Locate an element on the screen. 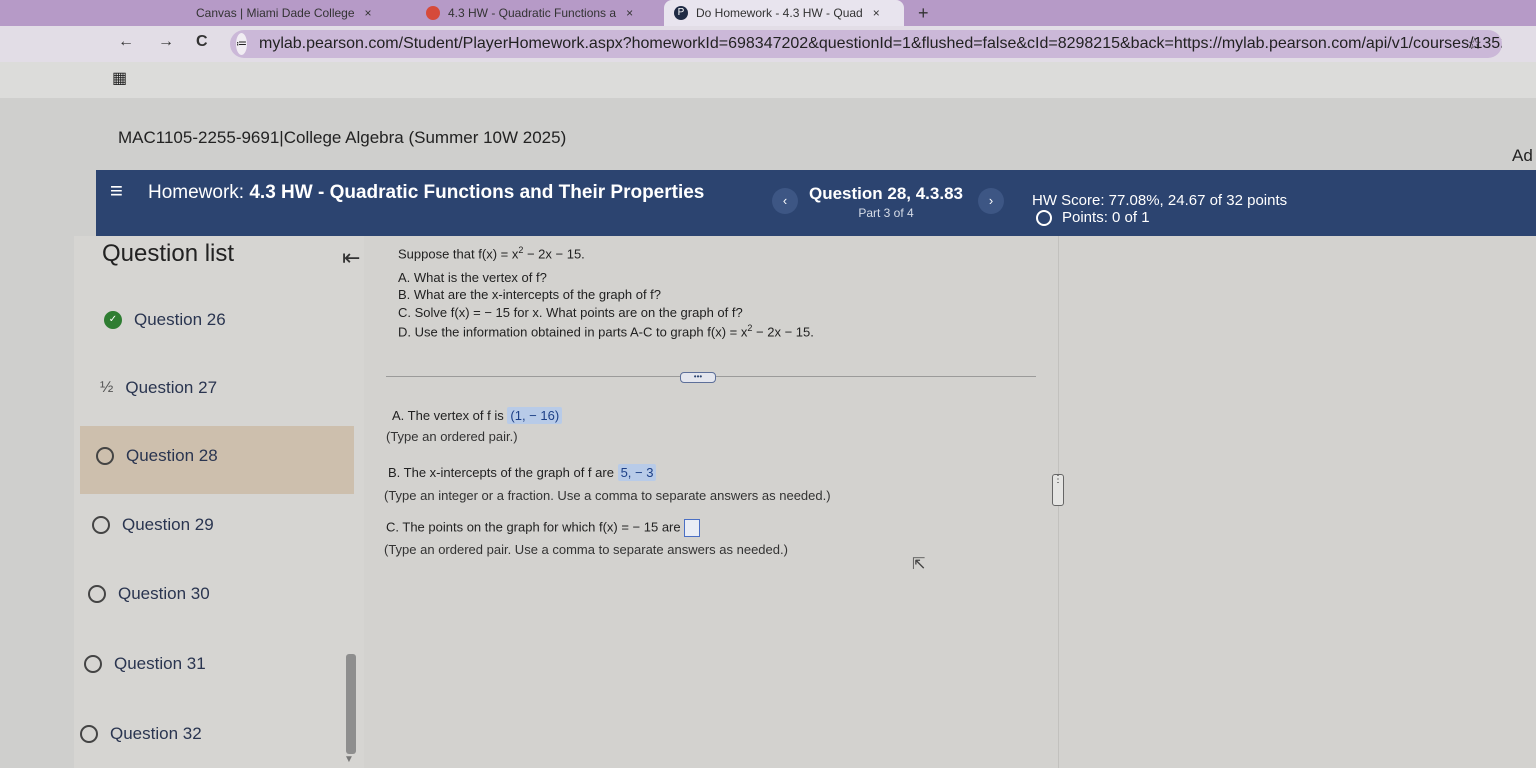  question-list-item-32: Question 32 is located at coordinates (141, 734).